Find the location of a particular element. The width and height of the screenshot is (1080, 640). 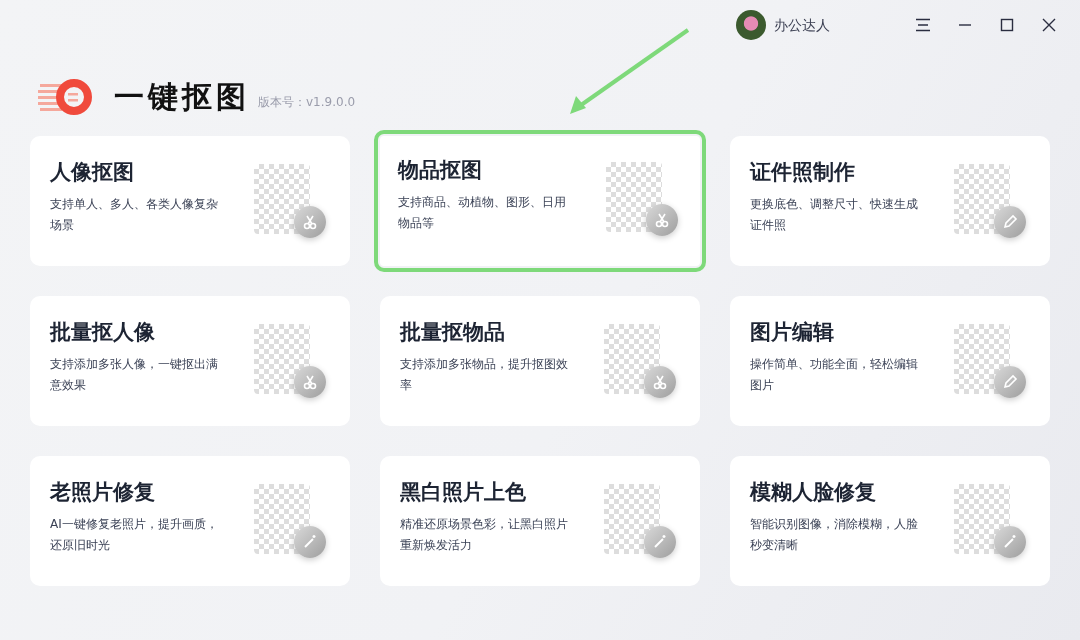

feature-card: 老照片修复 AI一键修复老照片，提升画质，还原旧时光 is located at coordinates (190, 521).